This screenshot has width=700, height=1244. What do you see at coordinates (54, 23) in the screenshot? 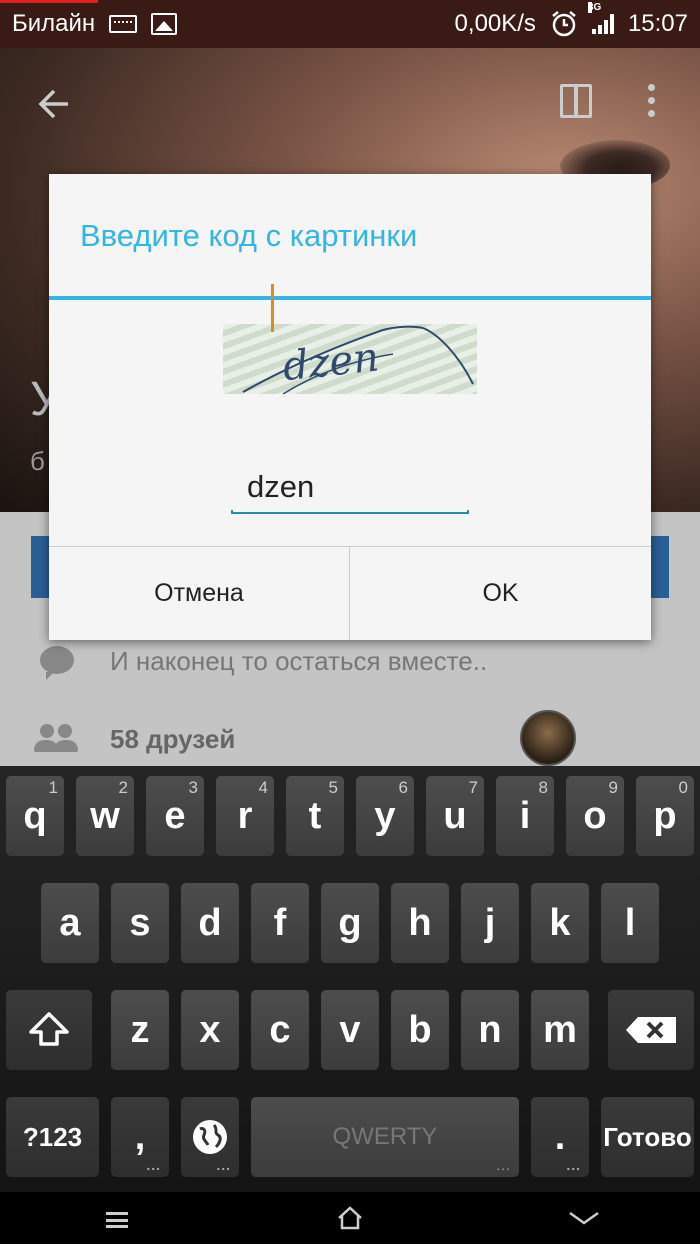
I see `carrier-name: Билайн` at bounding box center [54, 23].